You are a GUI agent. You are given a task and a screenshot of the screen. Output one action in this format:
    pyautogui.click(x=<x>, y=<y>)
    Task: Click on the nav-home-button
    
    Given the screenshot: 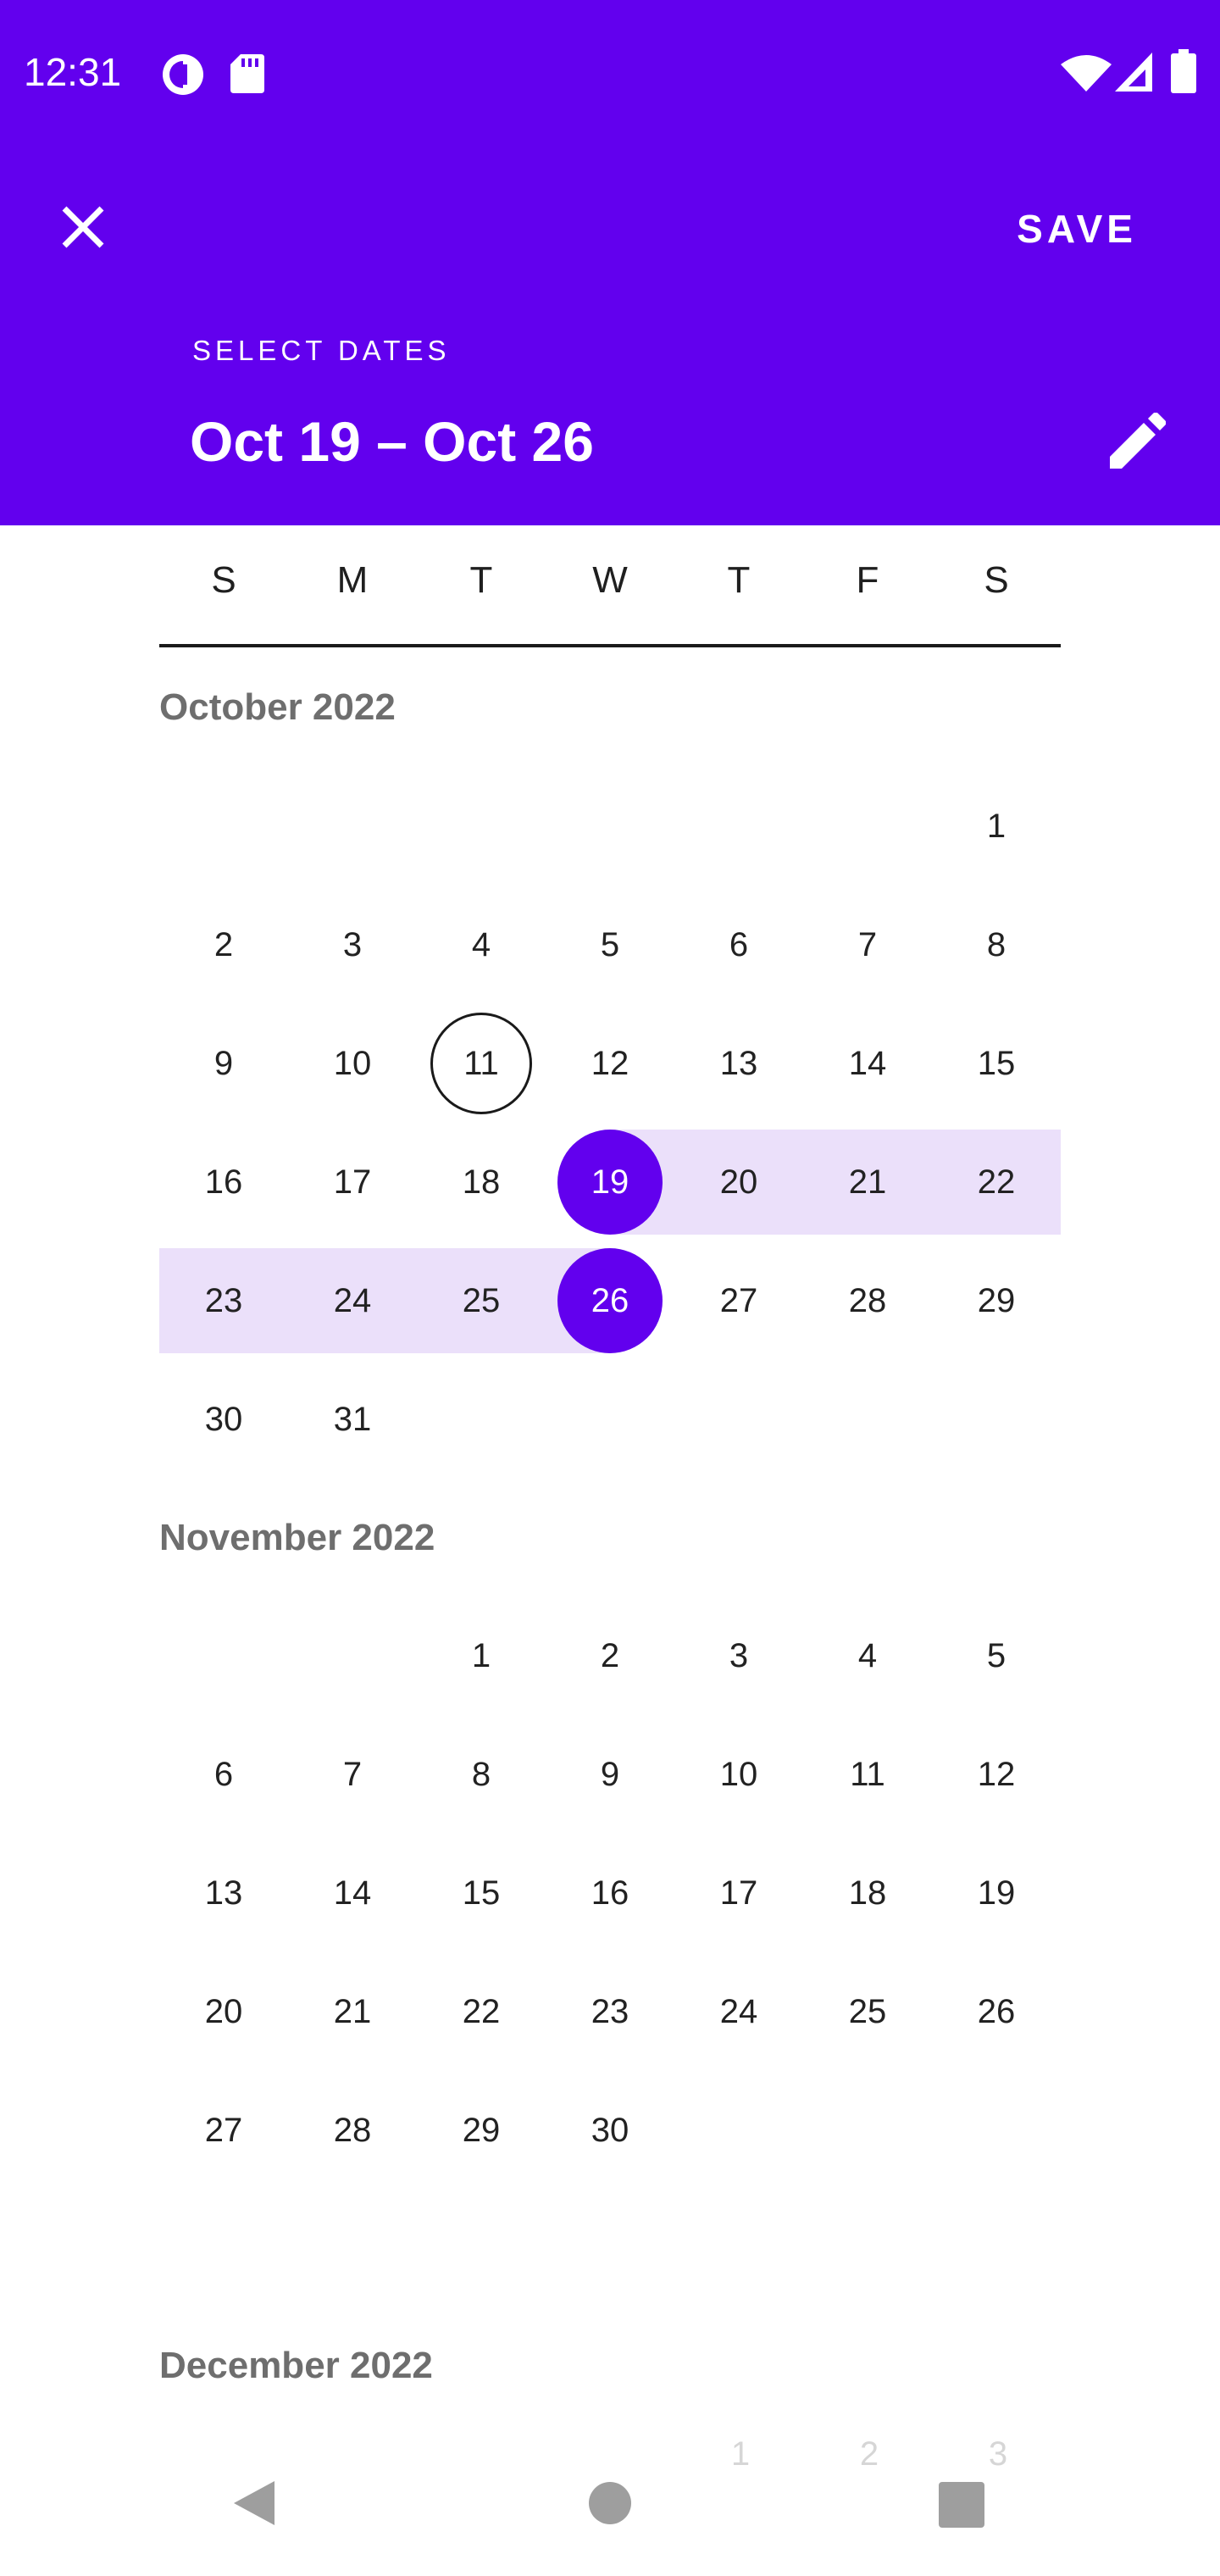 What is the action you would take?
    pyautogui.click(x=610, y=2505)
    